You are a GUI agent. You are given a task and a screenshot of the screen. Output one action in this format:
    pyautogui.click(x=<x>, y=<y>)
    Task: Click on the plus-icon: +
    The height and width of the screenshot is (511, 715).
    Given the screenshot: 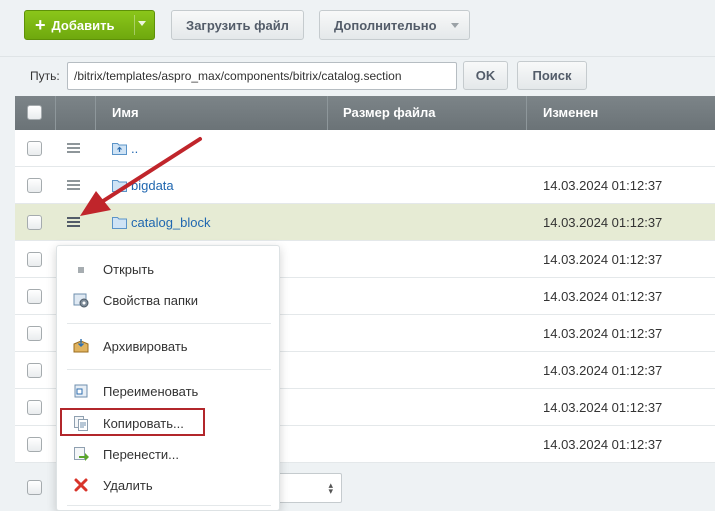 What is the action you would take?
    pyautogui.click(x=40, y=25)
    